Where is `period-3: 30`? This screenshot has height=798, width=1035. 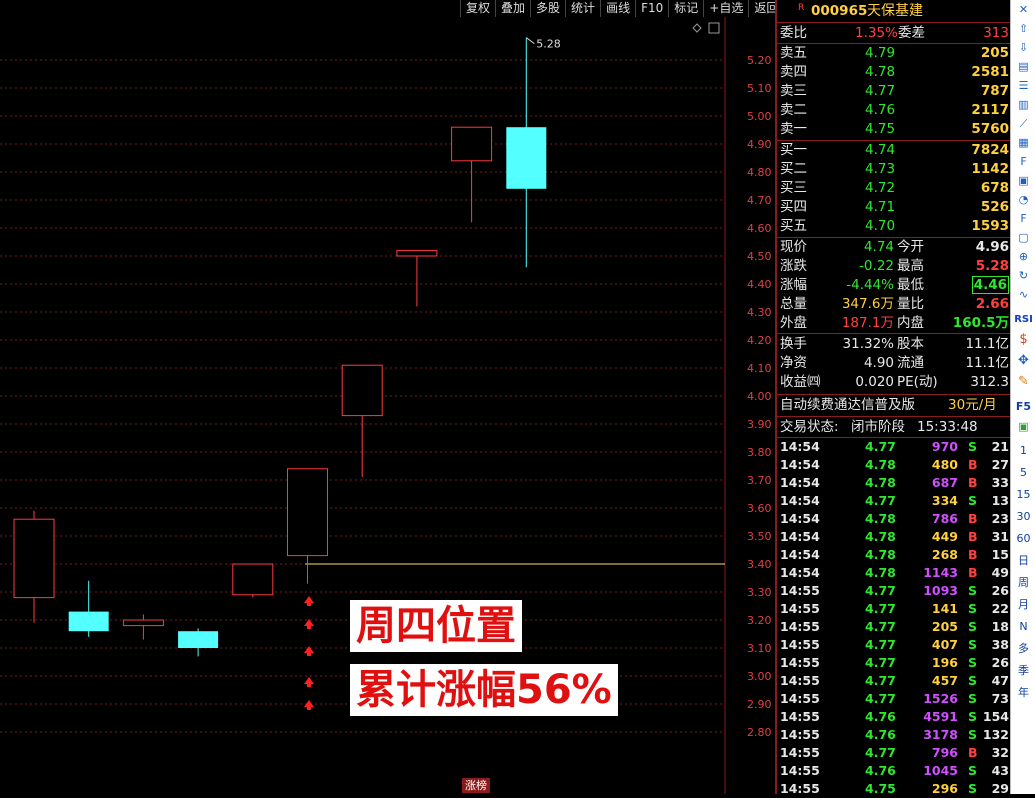 period-3: 30 is located at coordinates (1023, 517).